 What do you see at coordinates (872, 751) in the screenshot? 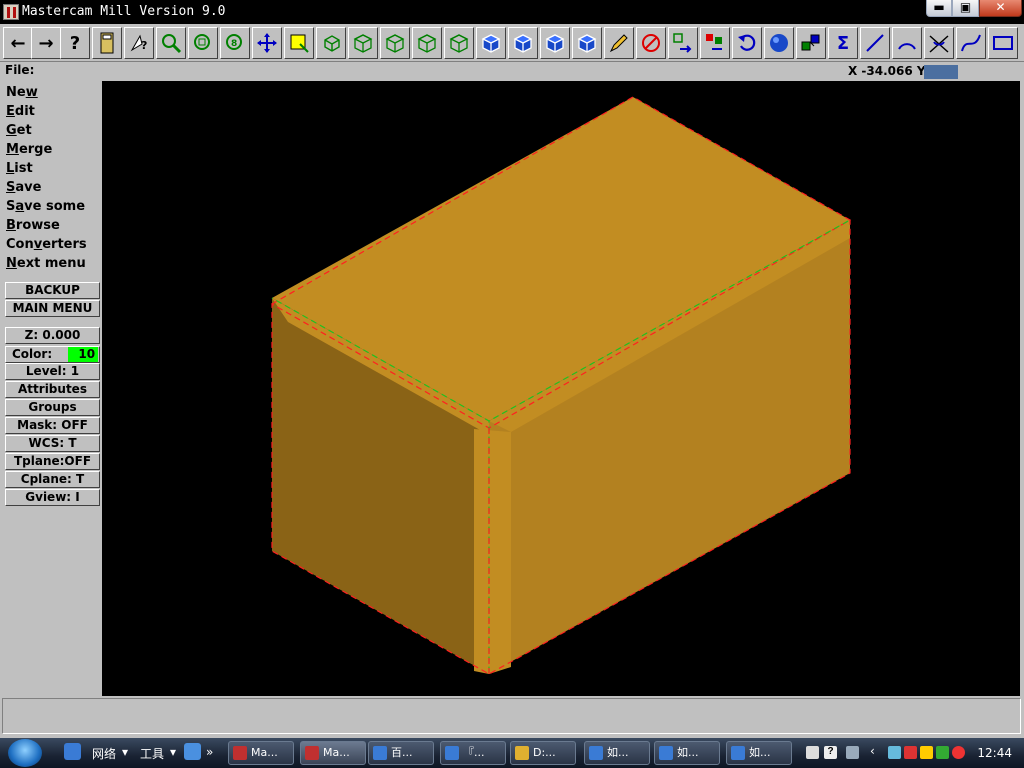
I see `tray-expand-icon: ‹` at bounding box center [872, 751].